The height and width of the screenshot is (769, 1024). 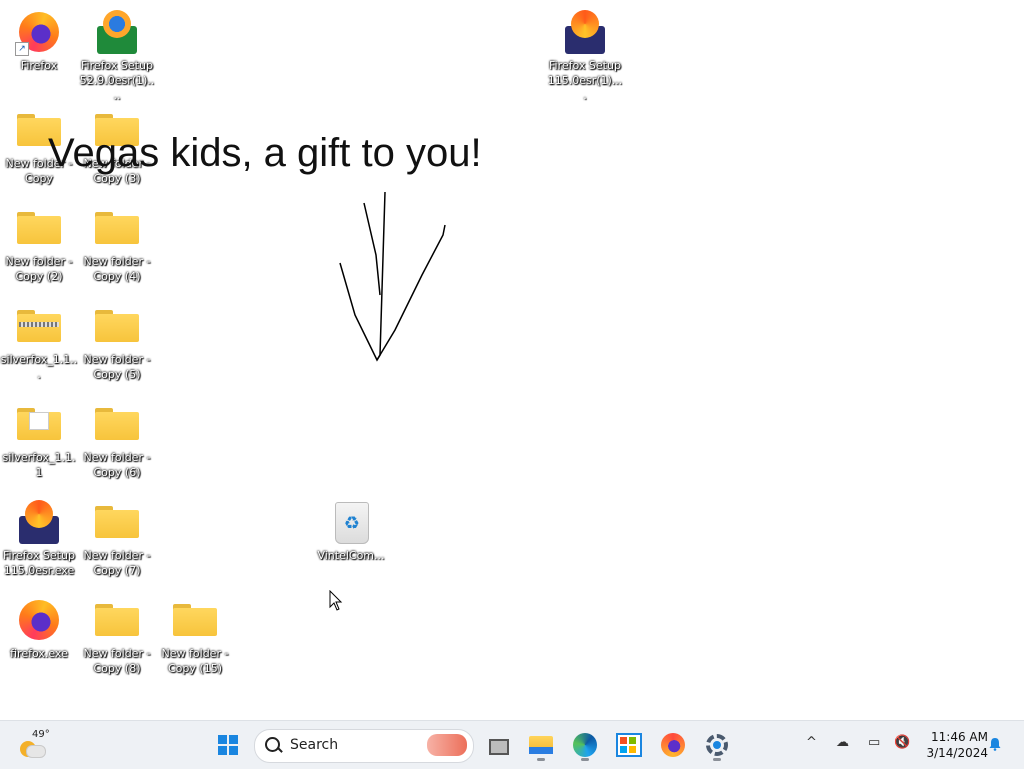 I want to click on edge-icon, so click(x=585, y=745).